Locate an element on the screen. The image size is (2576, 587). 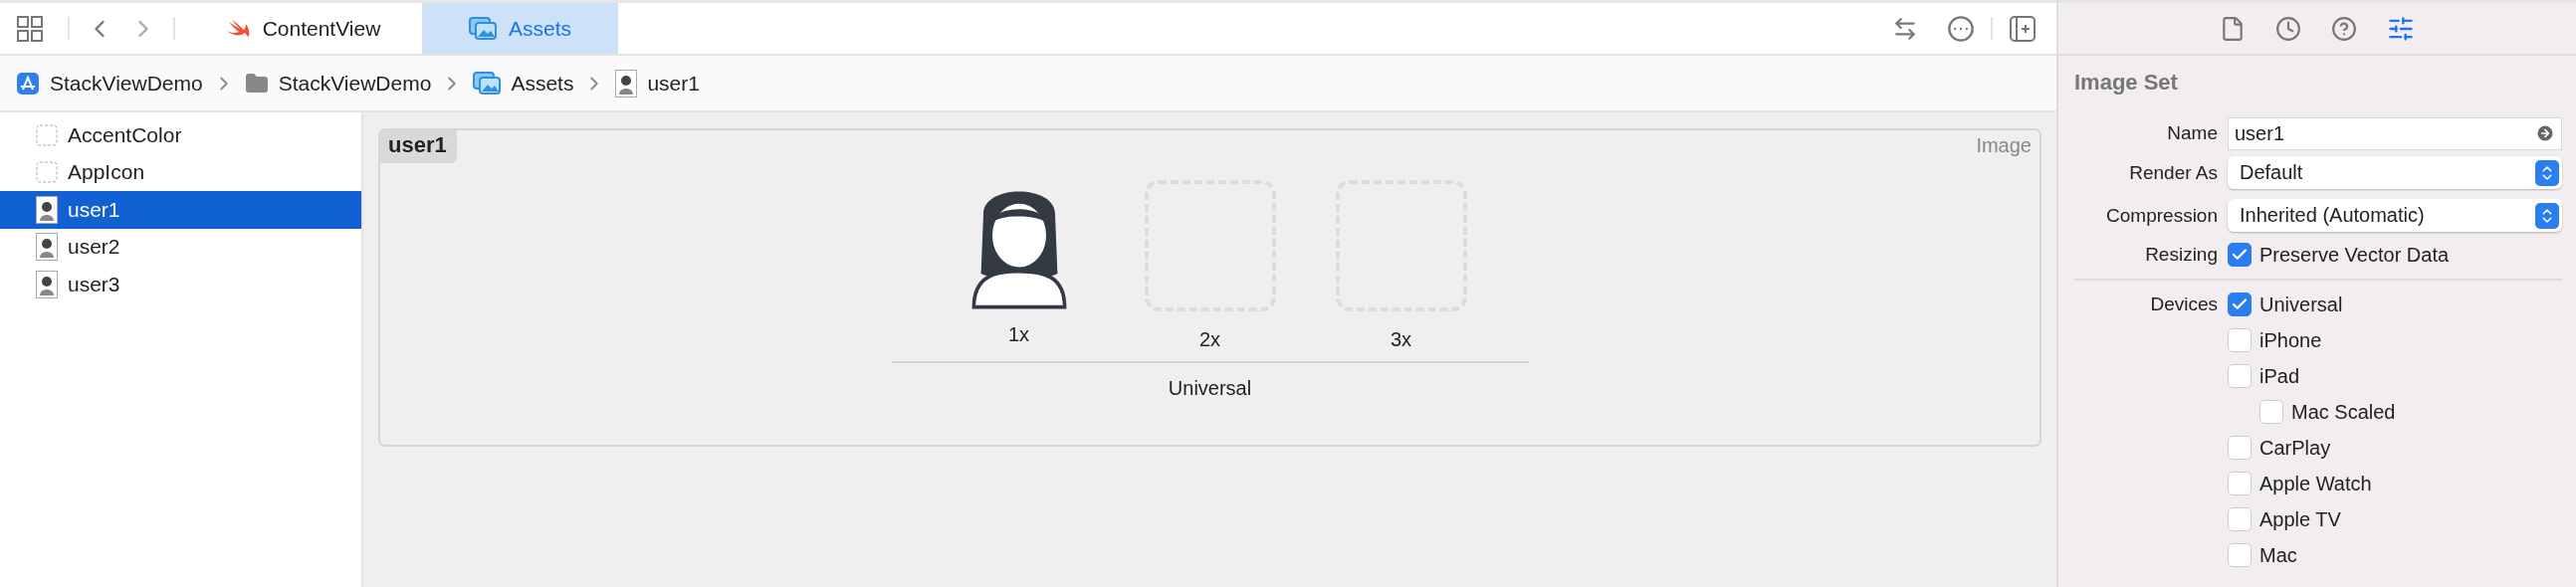
name-field: user1 is located at coordinates (2395, 133).